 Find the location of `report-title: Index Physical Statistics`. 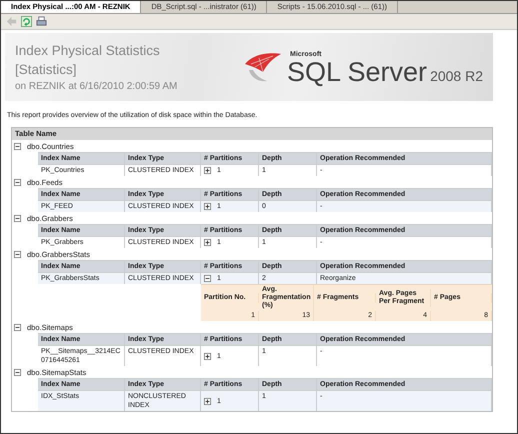

report-title: Index Physical Statistics is located at coordinates (88, 51).